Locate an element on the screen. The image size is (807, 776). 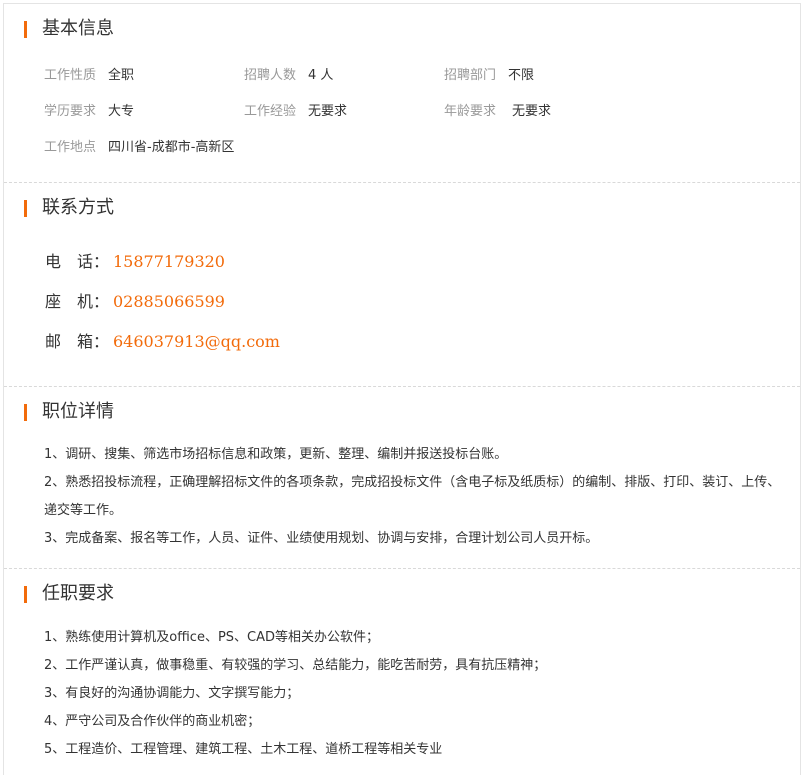
contact-phone: 电 话： 15877179320 is located at coordinates (135, 262).